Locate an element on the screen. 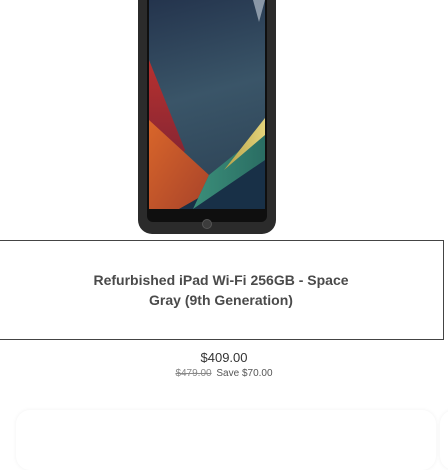 Image resolution: width=448 pixels, height=470 pixels. price-savings-row: $479.00 Save $70.00 is located at coordinates (224, 373).